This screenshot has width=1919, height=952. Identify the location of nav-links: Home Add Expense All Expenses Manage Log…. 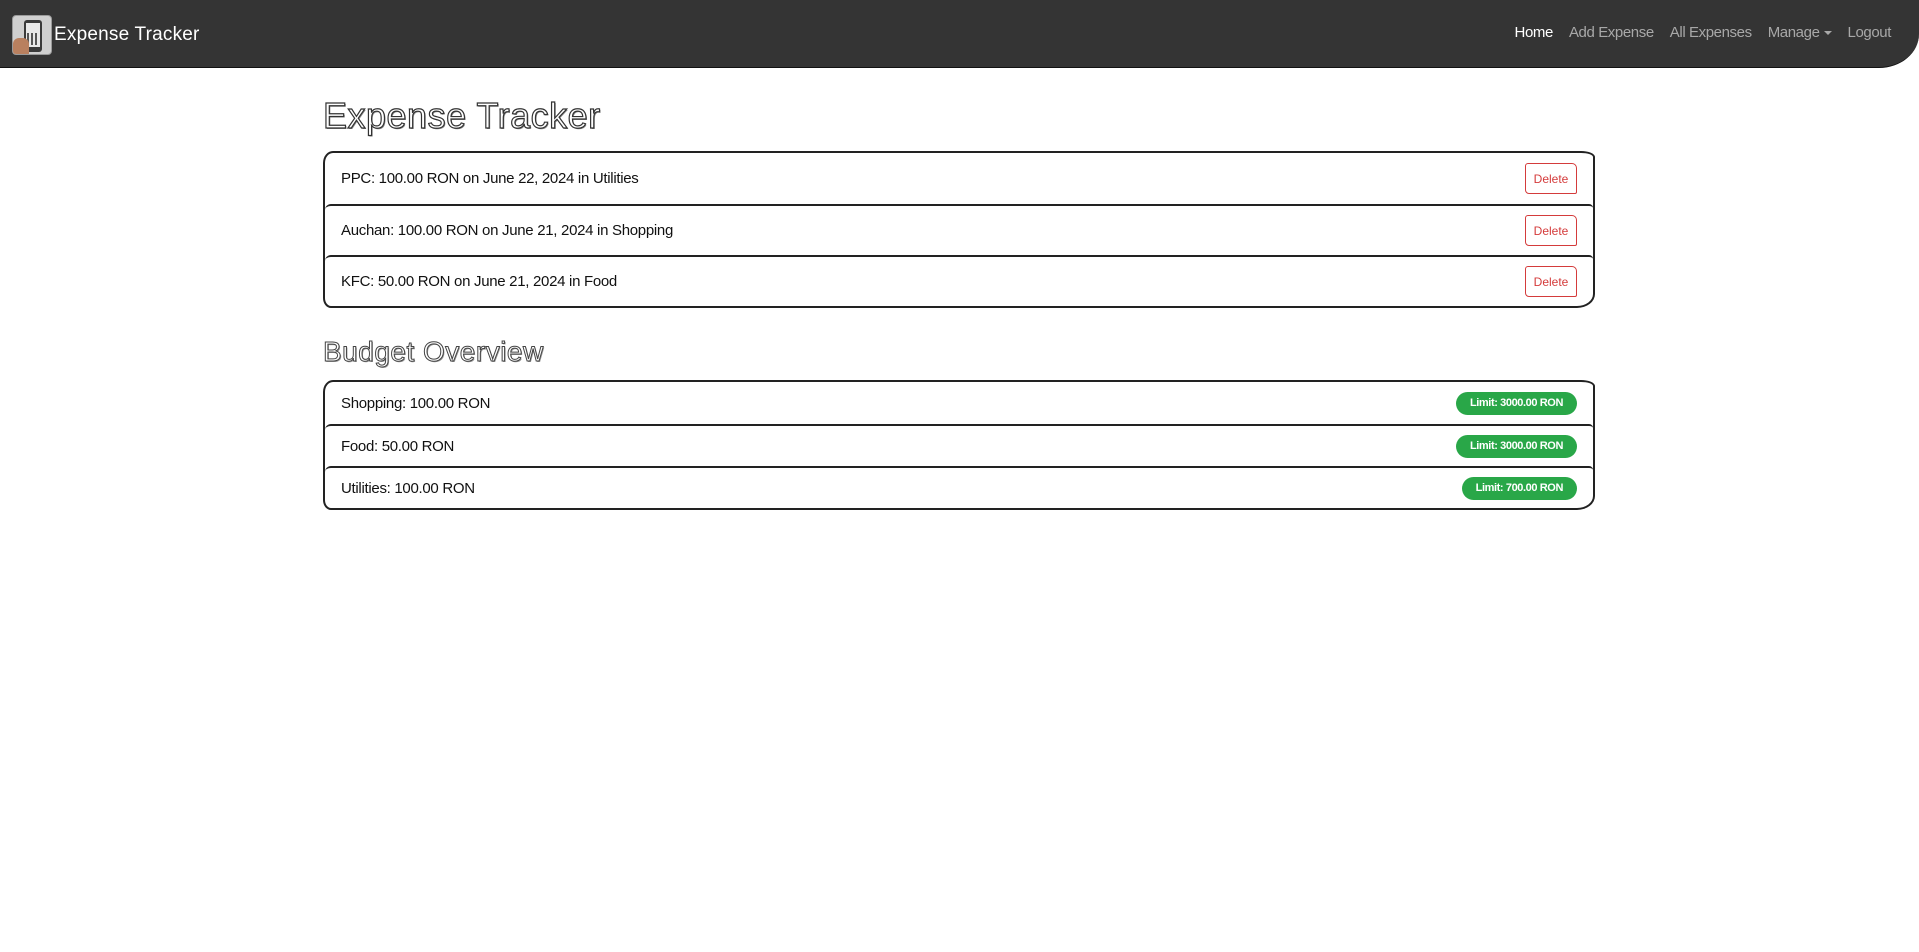
(1703, 32).